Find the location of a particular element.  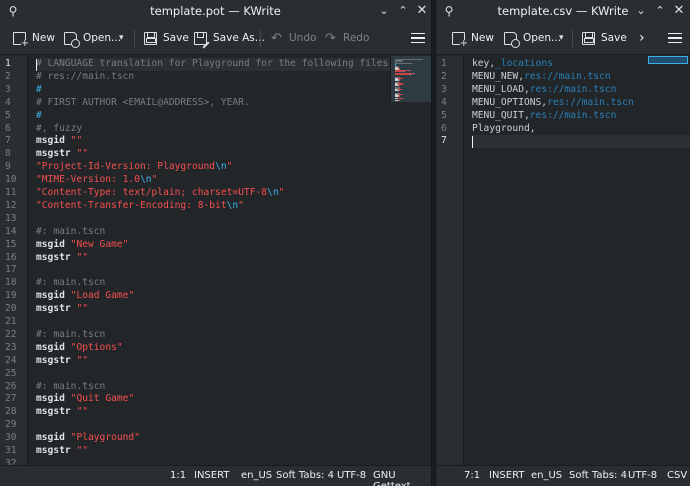

redo-label: Redo is located at coordinates (356, 38).